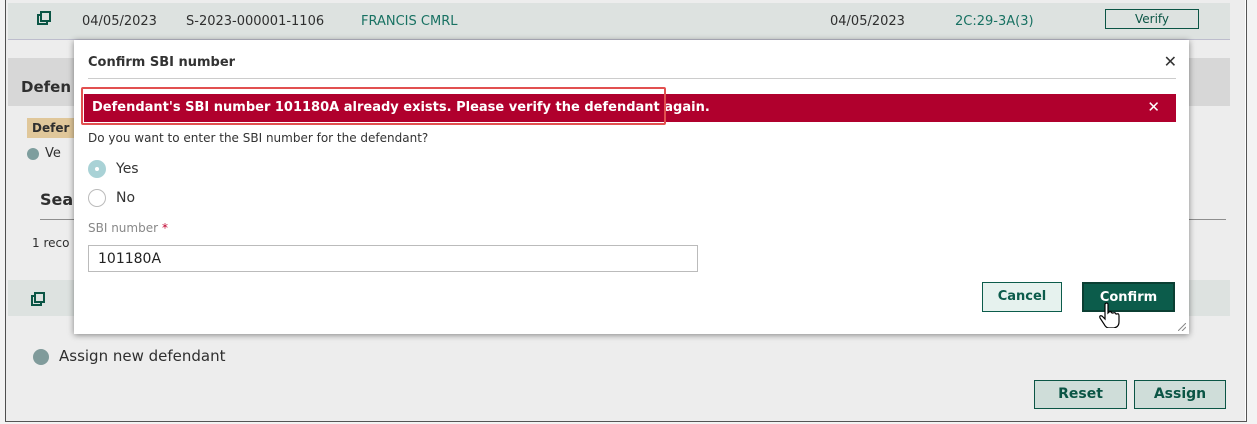  What do you see at coordinates (162, 62) in the screenshot?
I see `dialog-title: Confirm SBI number` at bounding box center [162, 62].